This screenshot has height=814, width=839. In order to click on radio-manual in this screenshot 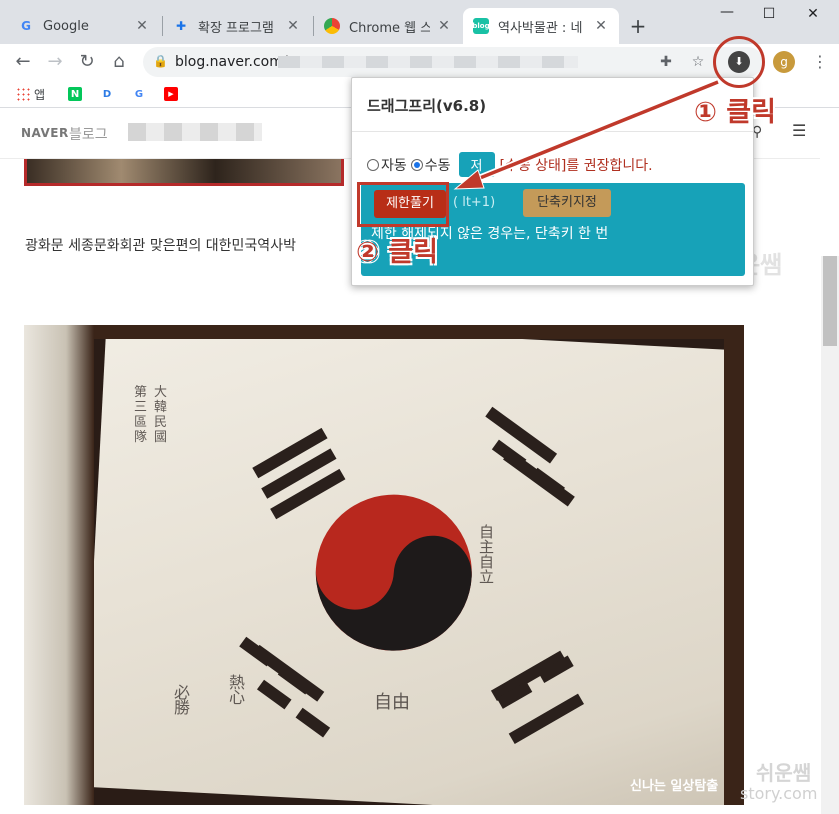, I will do `click(416, 164)`.